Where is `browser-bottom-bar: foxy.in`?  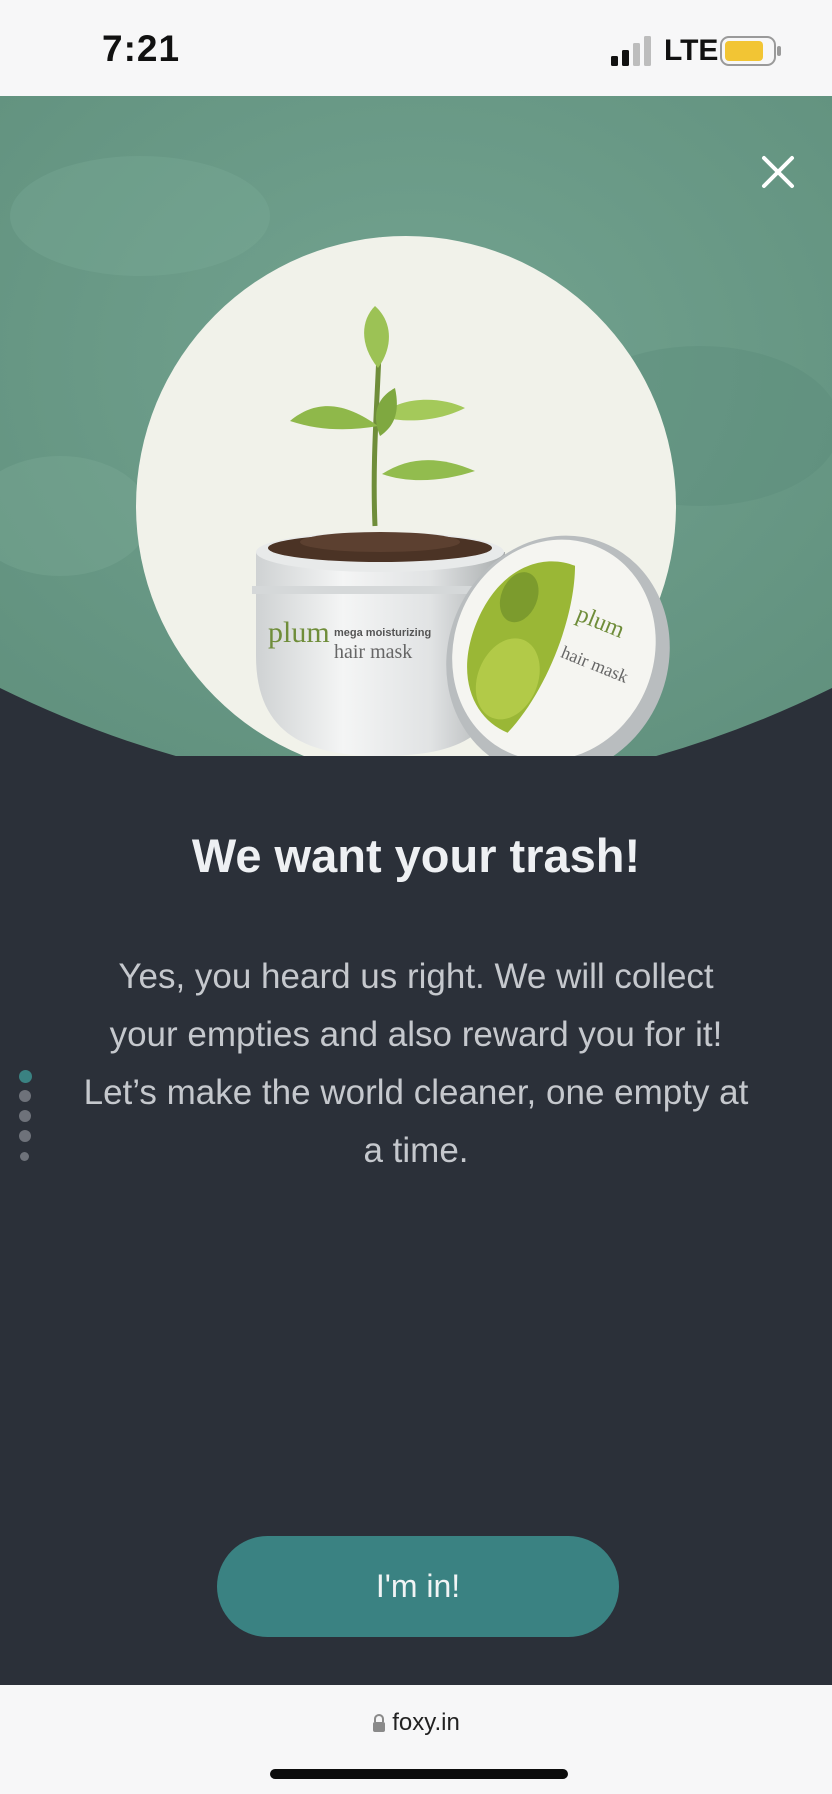
browser-bottom-bar: foxy.in is located at coordinates (416, 1739).